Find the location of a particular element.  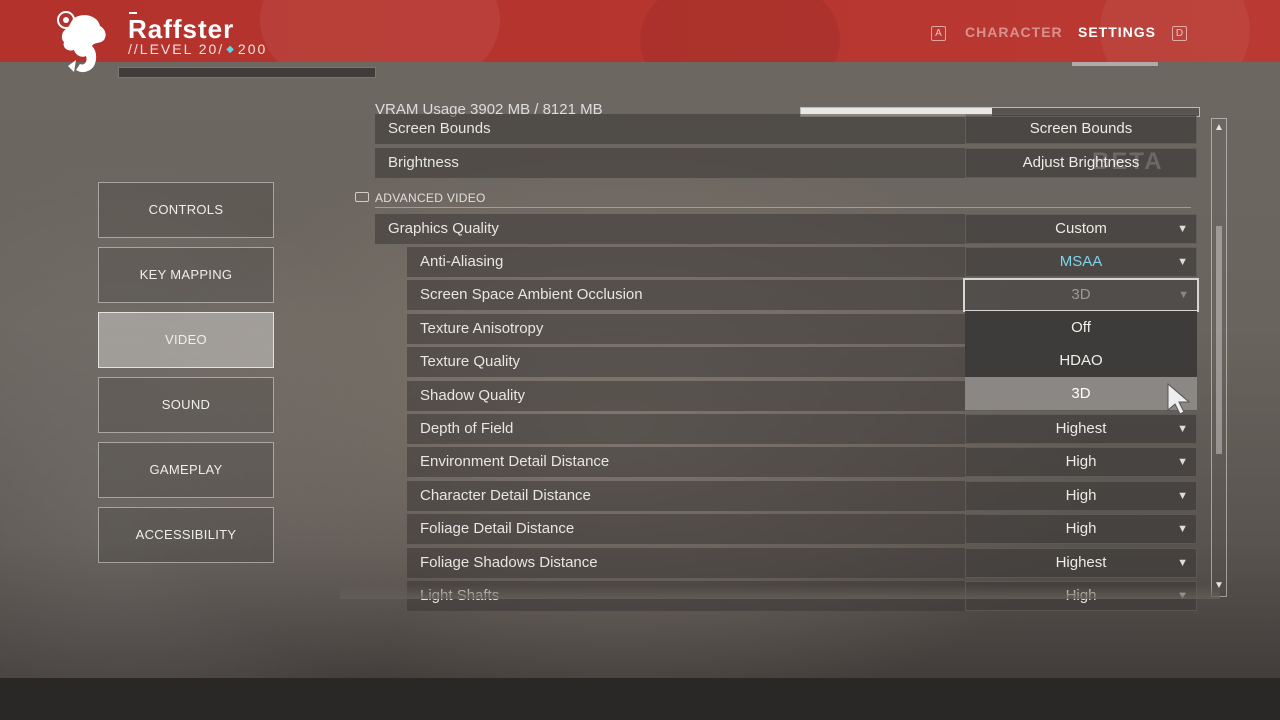

scroll-up-icon: ▲ is located at coordinates (1219, 127).